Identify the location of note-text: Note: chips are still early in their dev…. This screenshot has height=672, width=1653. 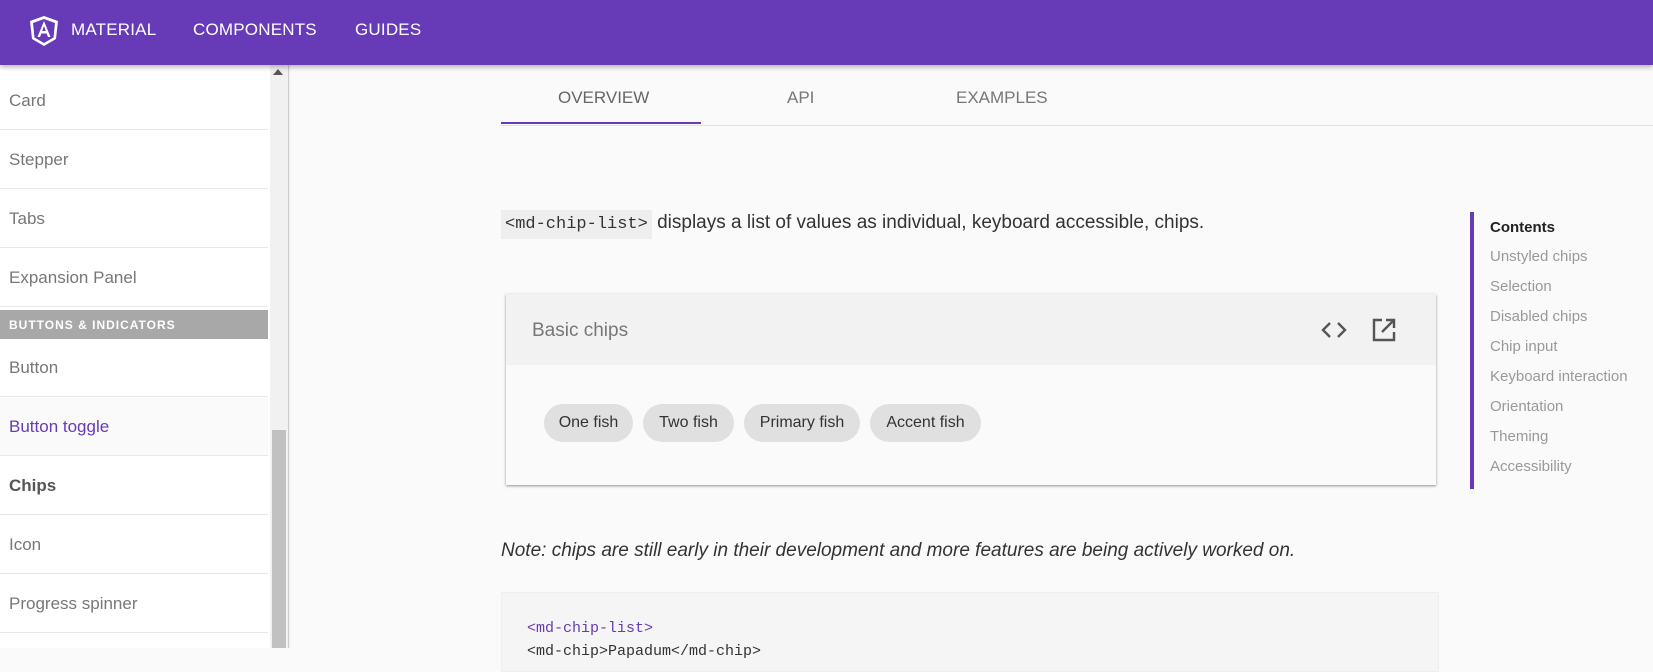
(898, 550).